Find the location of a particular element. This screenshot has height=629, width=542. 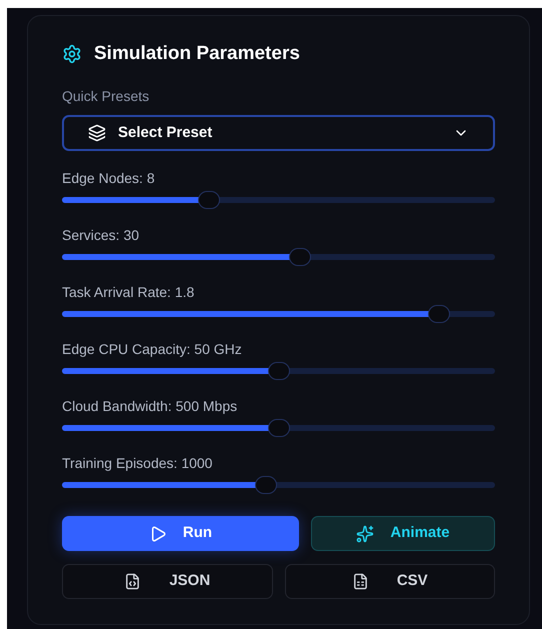

code-file-icon is located at coordinates (133, 581).